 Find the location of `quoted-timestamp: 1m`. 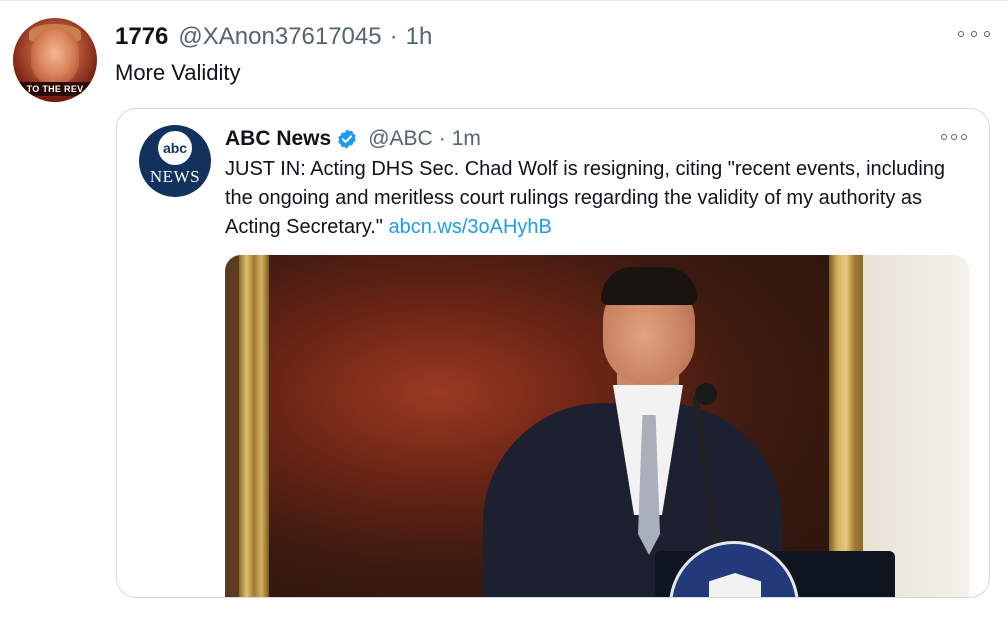

quoted-timestamp: 1m is located at coordinates (466, 139).